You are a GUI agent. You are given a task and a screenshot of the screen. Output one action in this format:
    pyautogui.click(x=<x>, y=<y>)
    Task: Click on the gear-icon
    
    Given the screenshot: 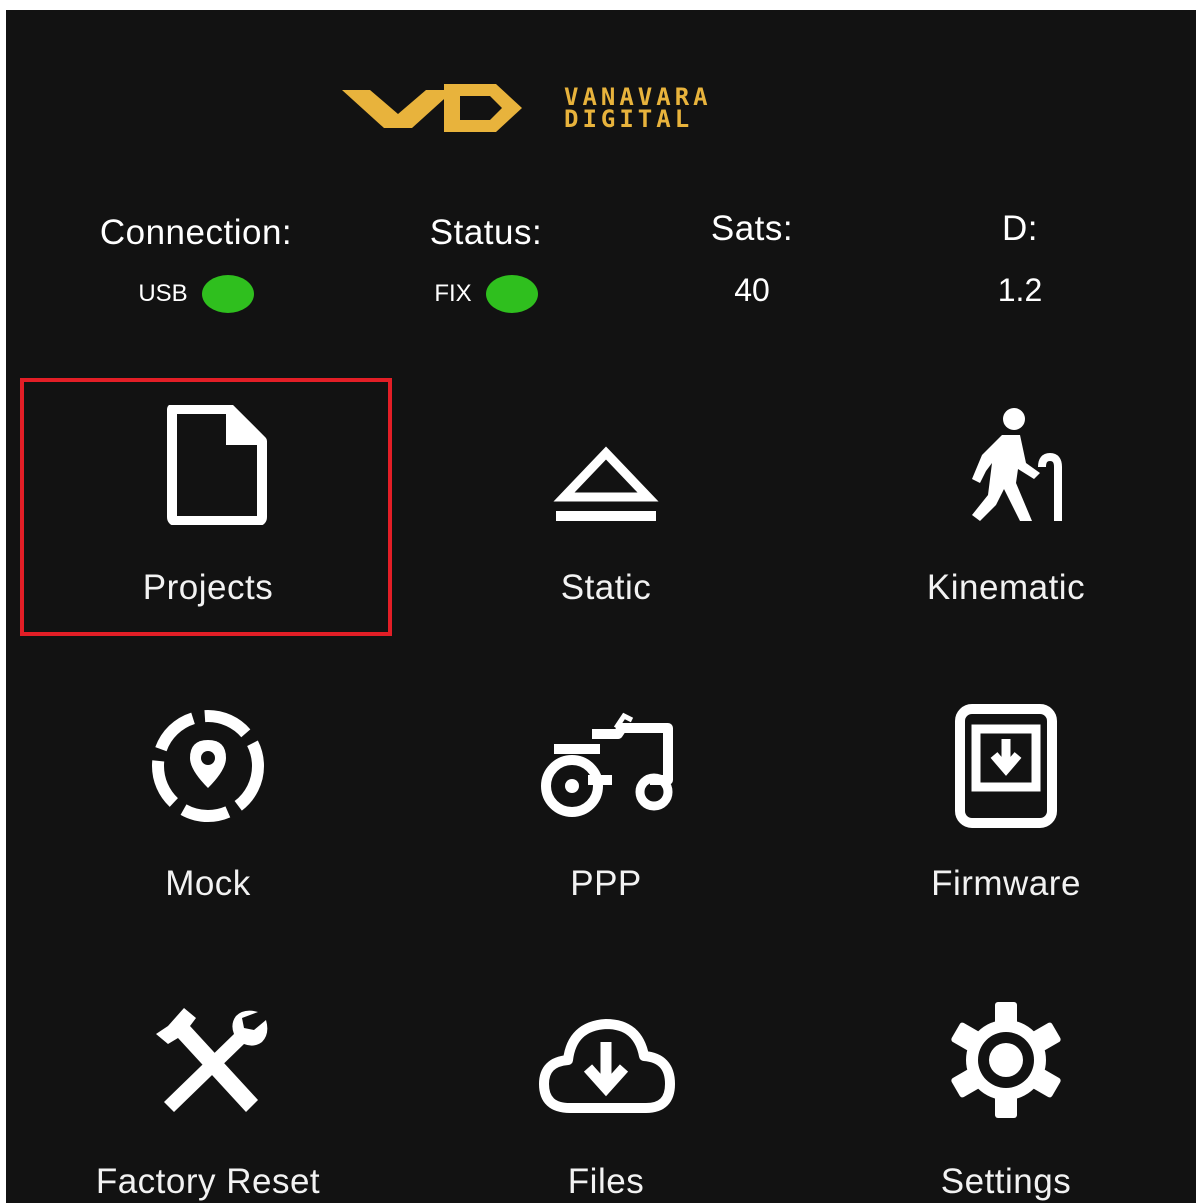 What is the action you would take?
    pyautogui.click(x=1006, y=1060)
    